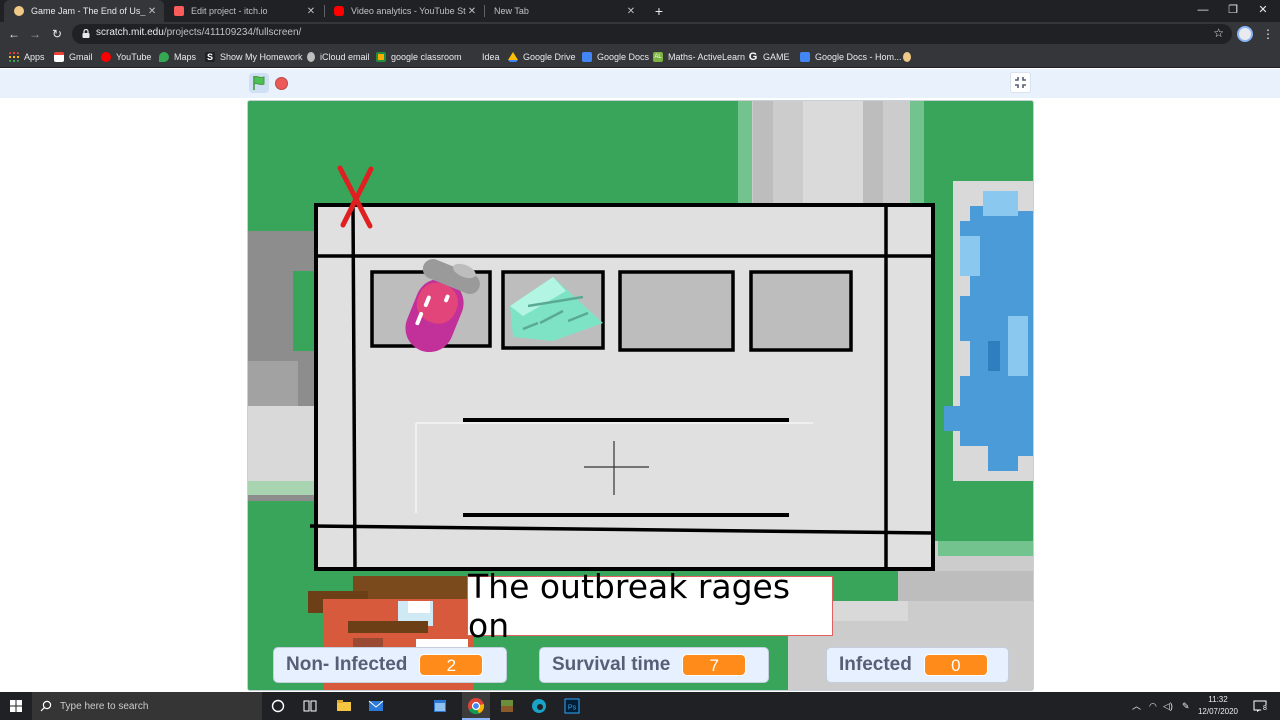  Describe the element at coordinates (130, 32) in the screenshot. I see `url-domain: scratch.mit.edu` at that location.